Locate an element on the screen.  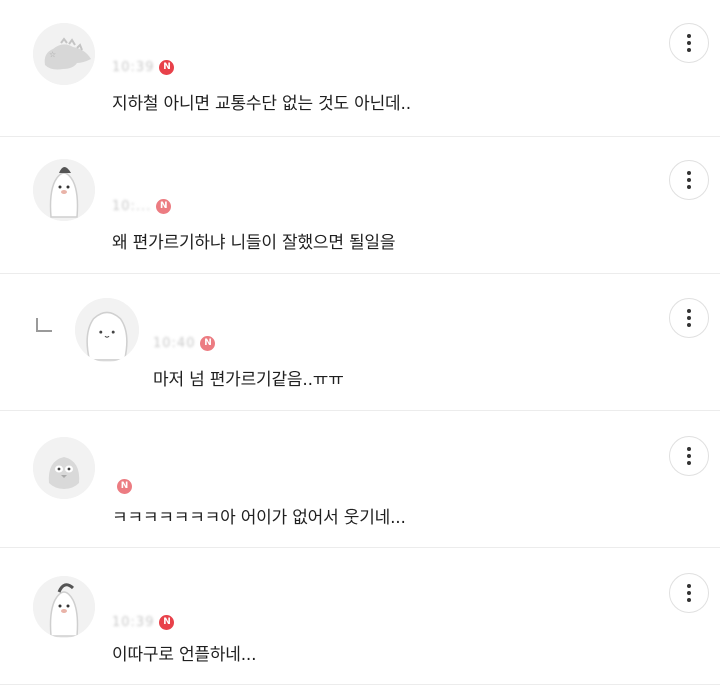
blob-character-avatar-icon is located at coordinates (107, 330).